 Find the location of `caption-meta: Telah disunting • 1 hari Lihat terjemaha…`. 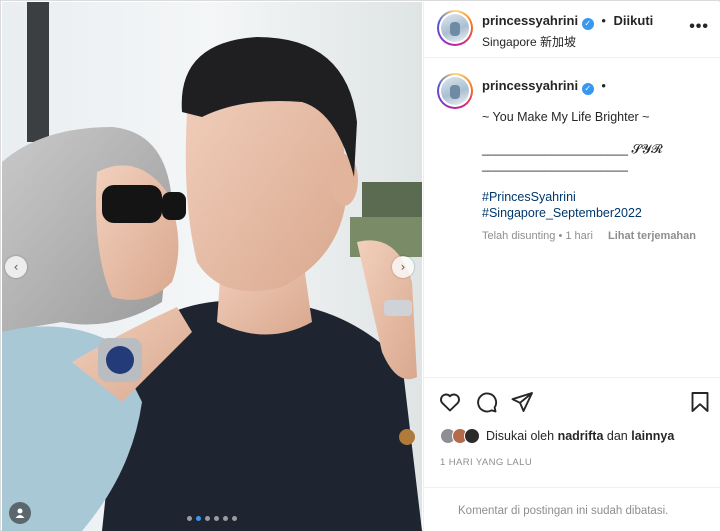

caption-meta: Telah disunting • 1 hari Lihat terjemaha… is located at coordinates (589, 236).